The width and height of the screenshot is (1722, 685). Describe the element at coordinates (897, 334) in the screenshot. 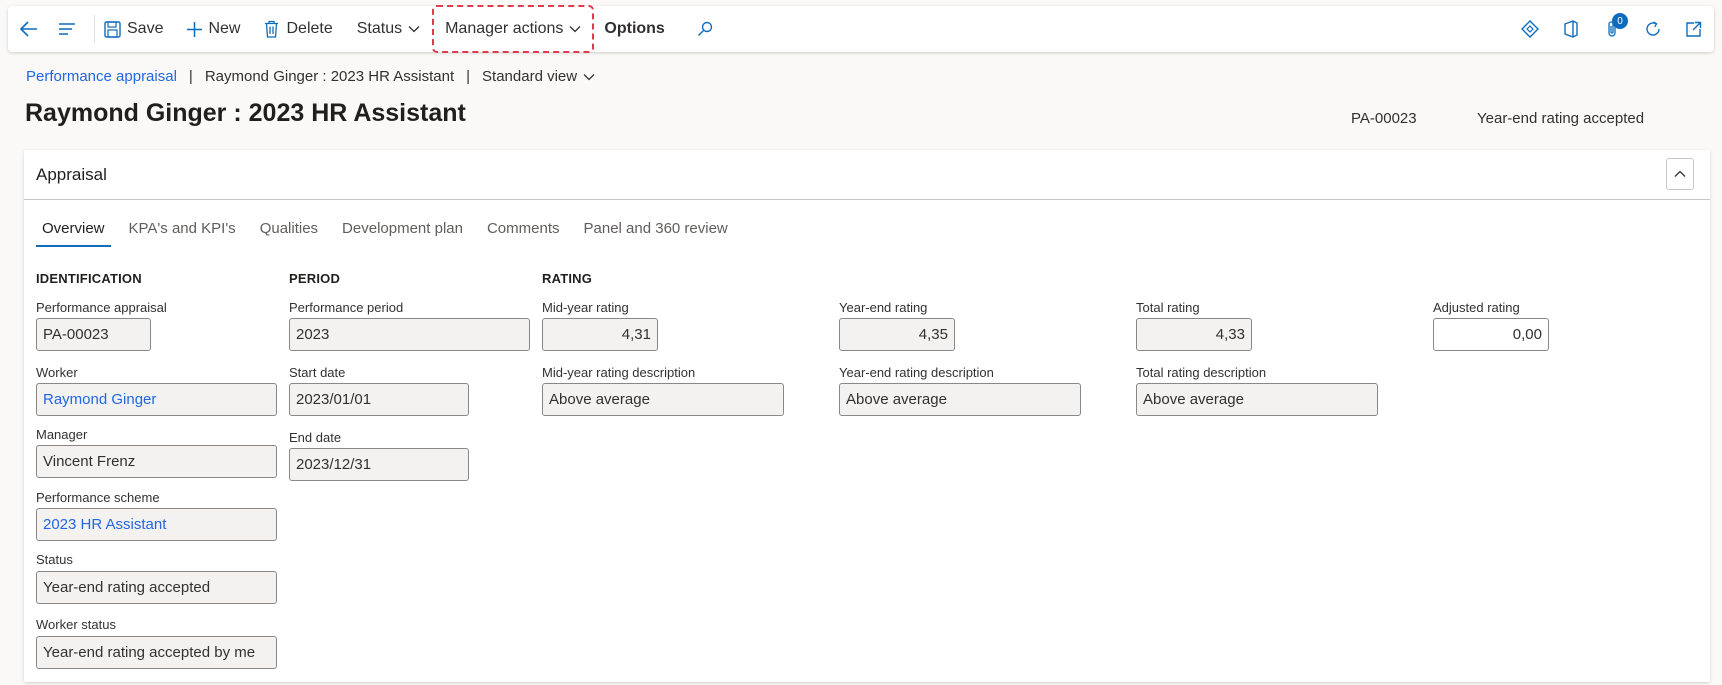

I see `year-end-rating-field: 4,35` at that location.